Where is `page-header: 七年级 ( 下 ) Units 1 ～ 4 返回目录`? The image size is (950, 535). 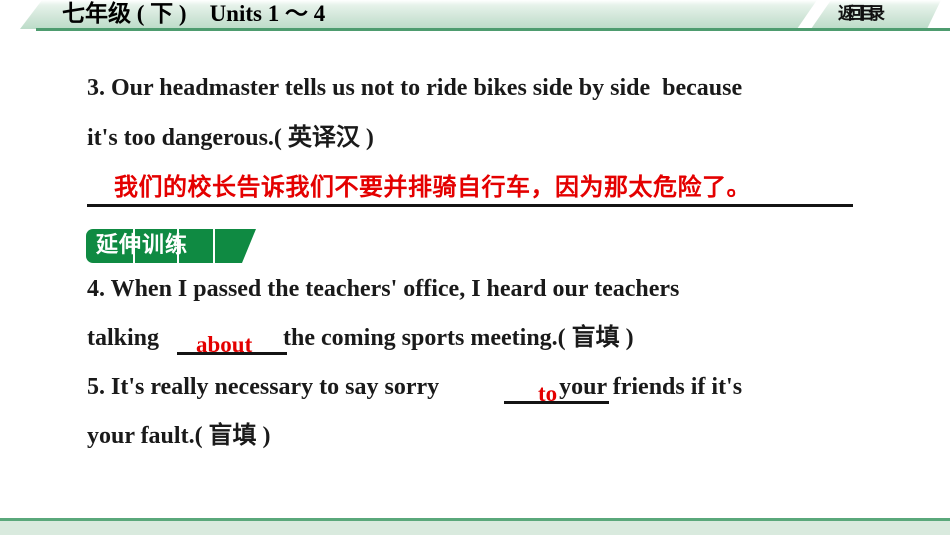 page-header: 七年级 ( 下 ) Units 1 ～ 4 返回目录 is located at coordinates (475, 15).